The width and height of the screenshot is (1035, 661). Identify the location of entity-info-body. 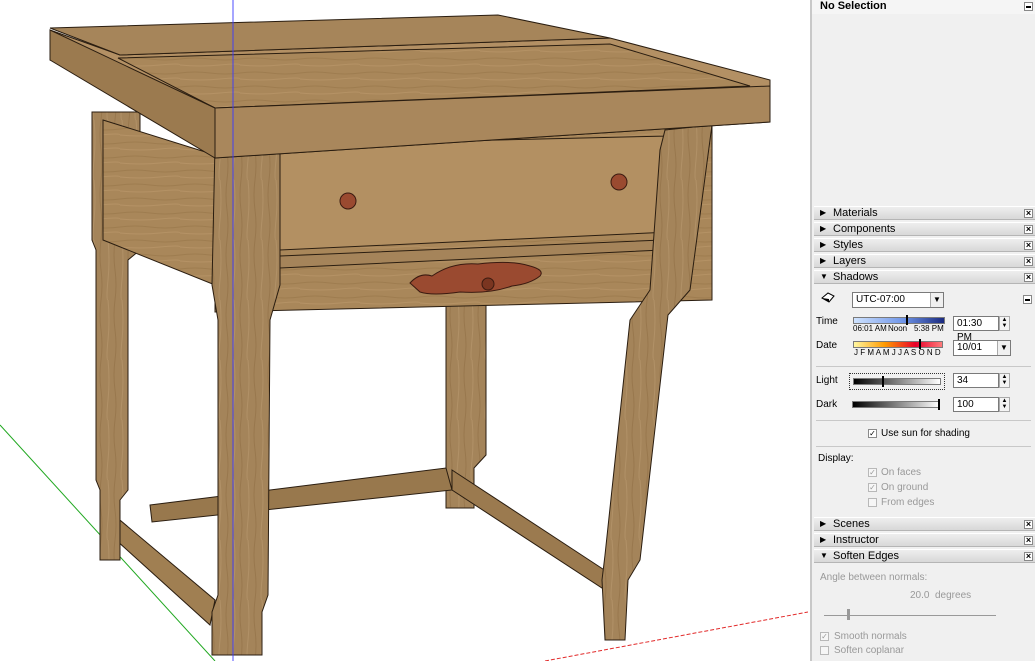
(923, 109).